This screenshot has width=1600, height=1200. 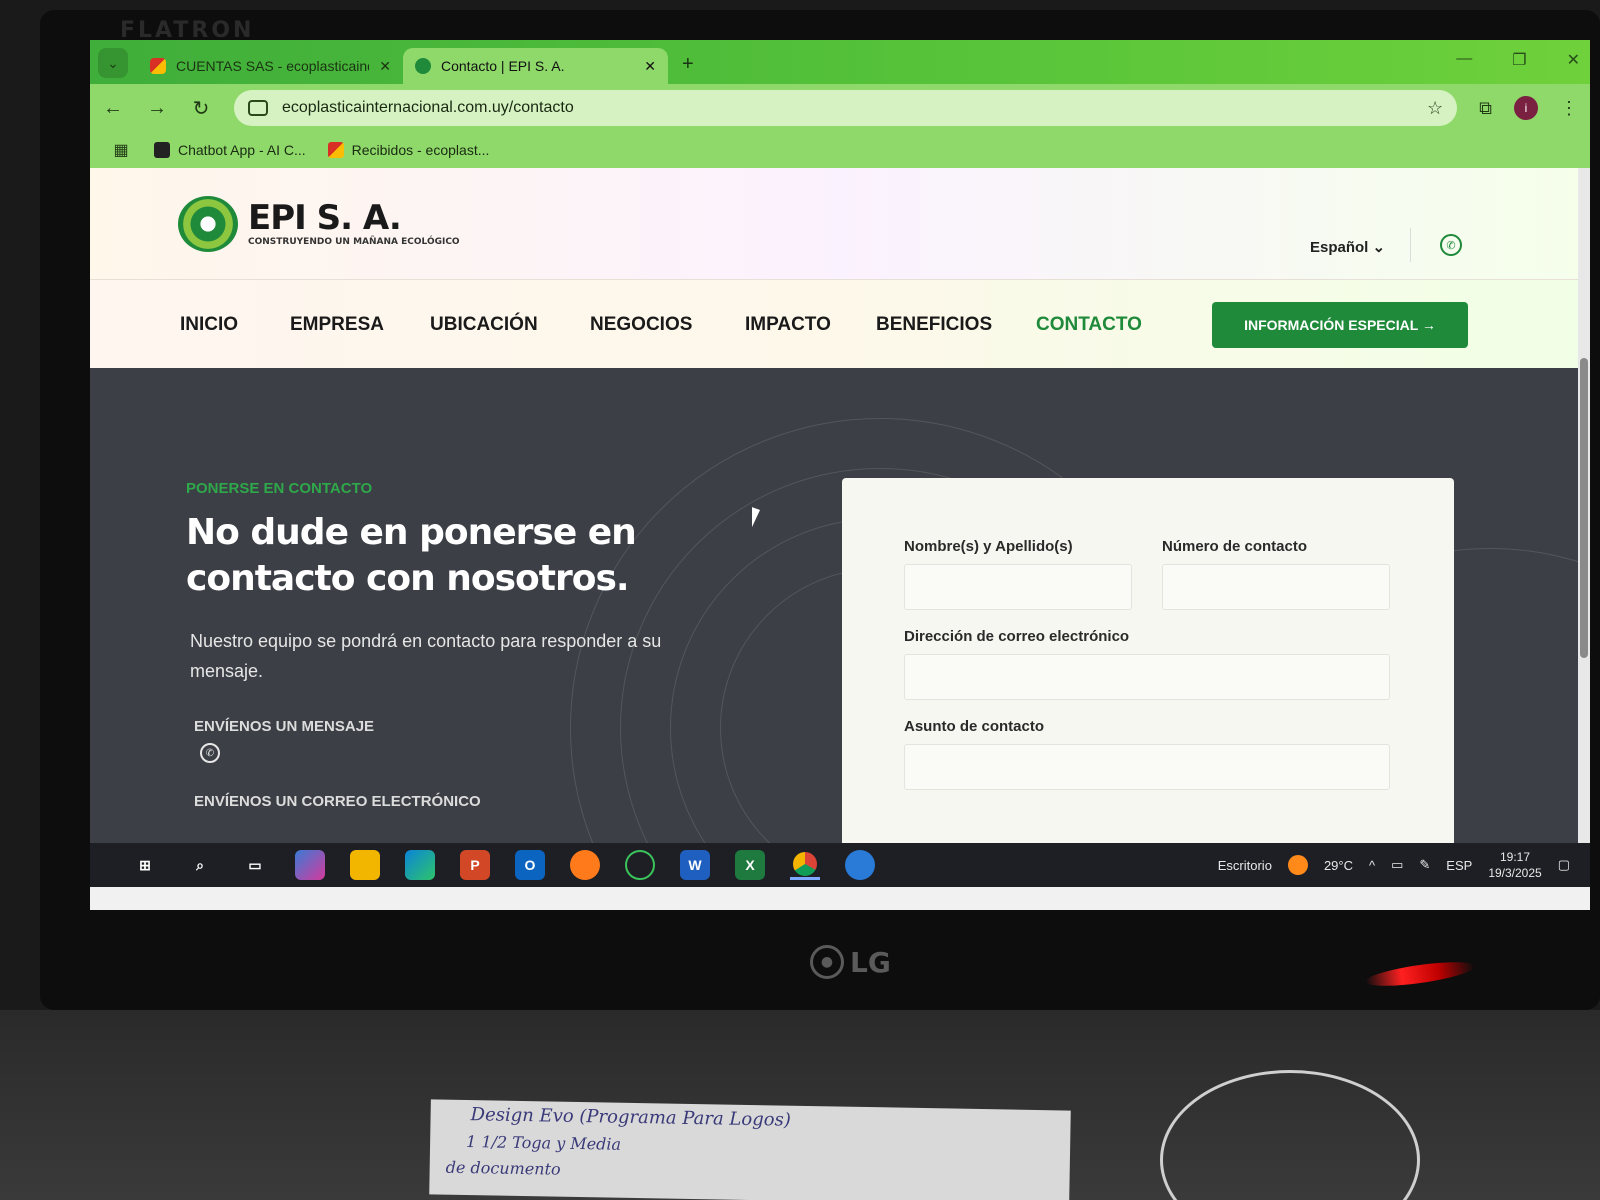 I want to click on reload-icon: ↻, so click(x=201, y=108).